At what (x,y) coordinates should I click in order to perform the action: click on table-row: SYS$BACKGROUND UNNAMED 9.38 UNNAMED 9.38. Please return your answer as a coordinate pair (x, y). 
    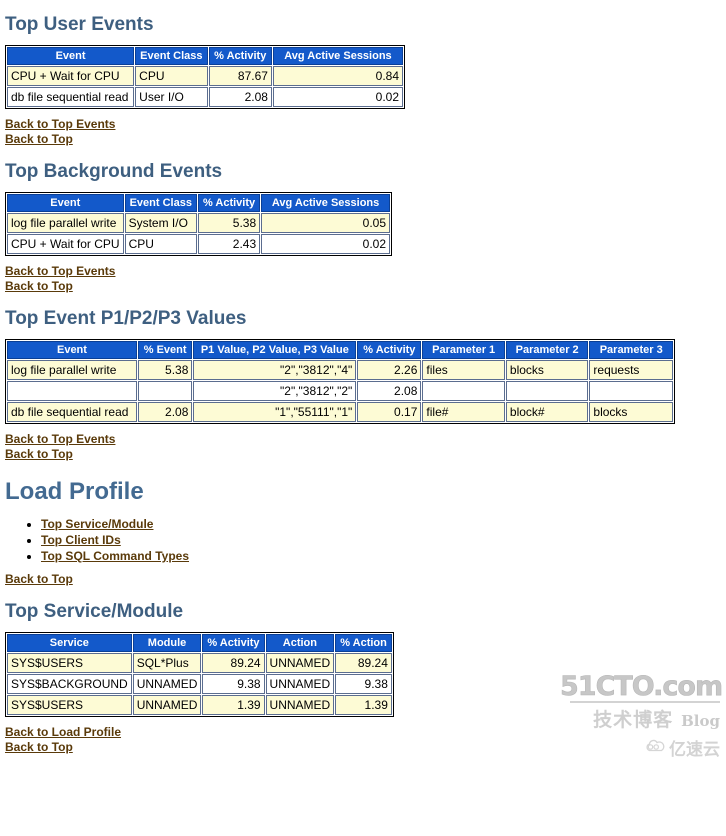
    Looking at the image, I should click on (199, 684).